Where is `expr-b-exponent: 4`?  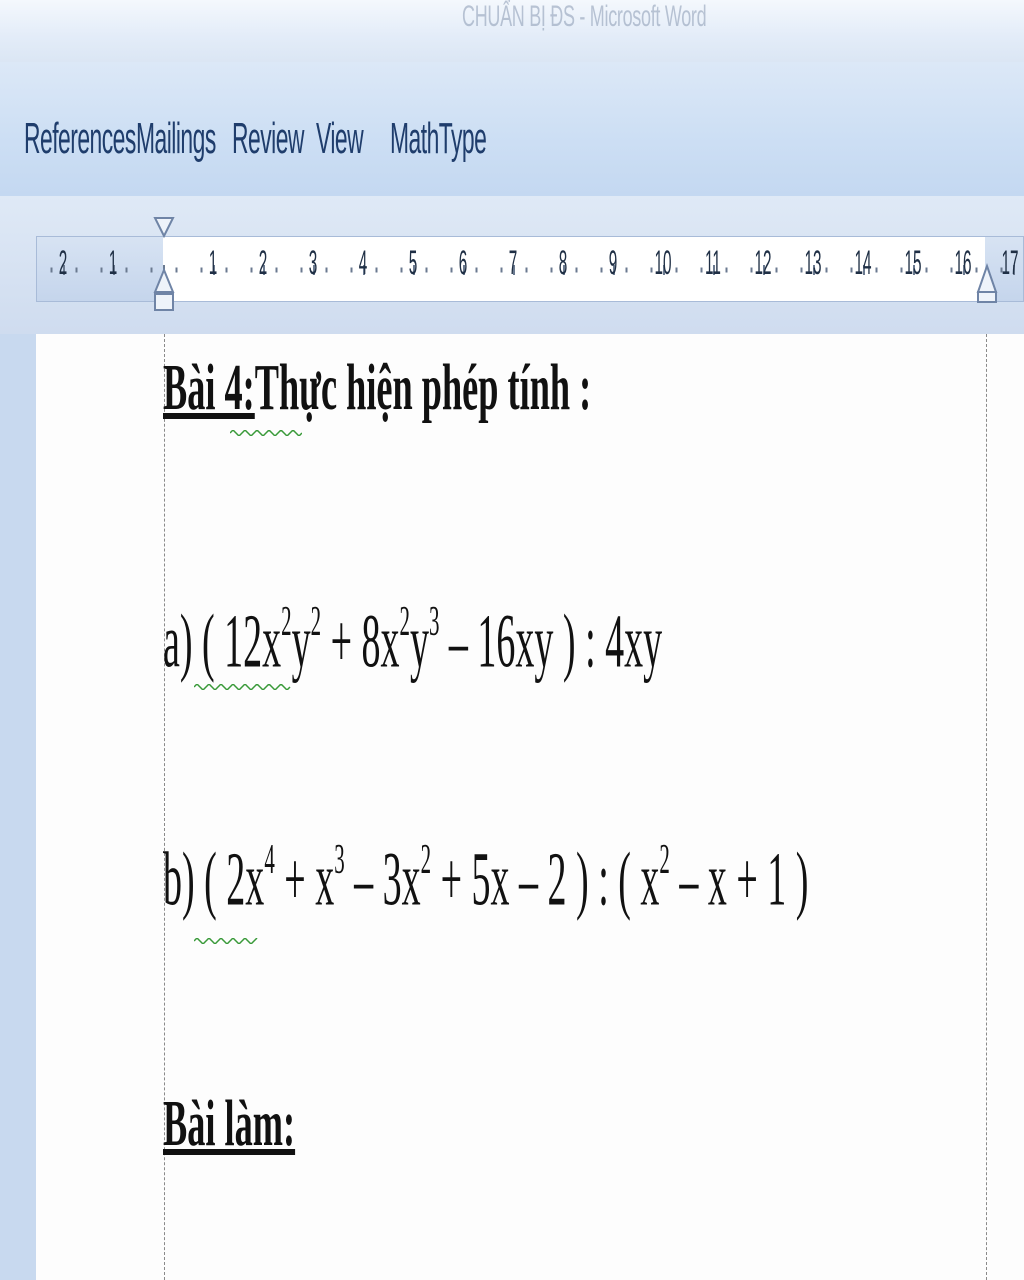 expr-b-exponent: 4 is located at coordinates (269, 860).